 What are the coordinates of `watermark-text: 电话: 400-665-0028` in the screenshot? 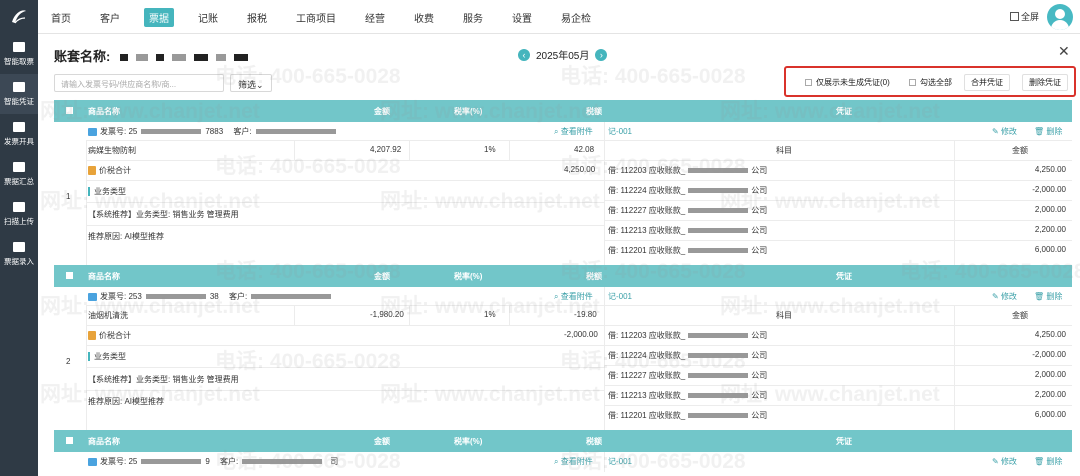 It's located at (308, 166).